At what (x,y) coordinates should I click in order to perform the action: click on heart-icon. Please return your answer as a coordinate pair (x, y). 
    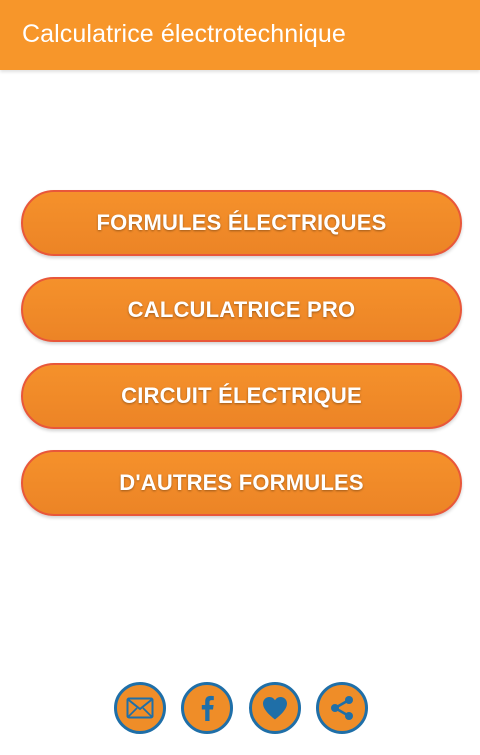
    Looking at the image, I should click on (275, 708).